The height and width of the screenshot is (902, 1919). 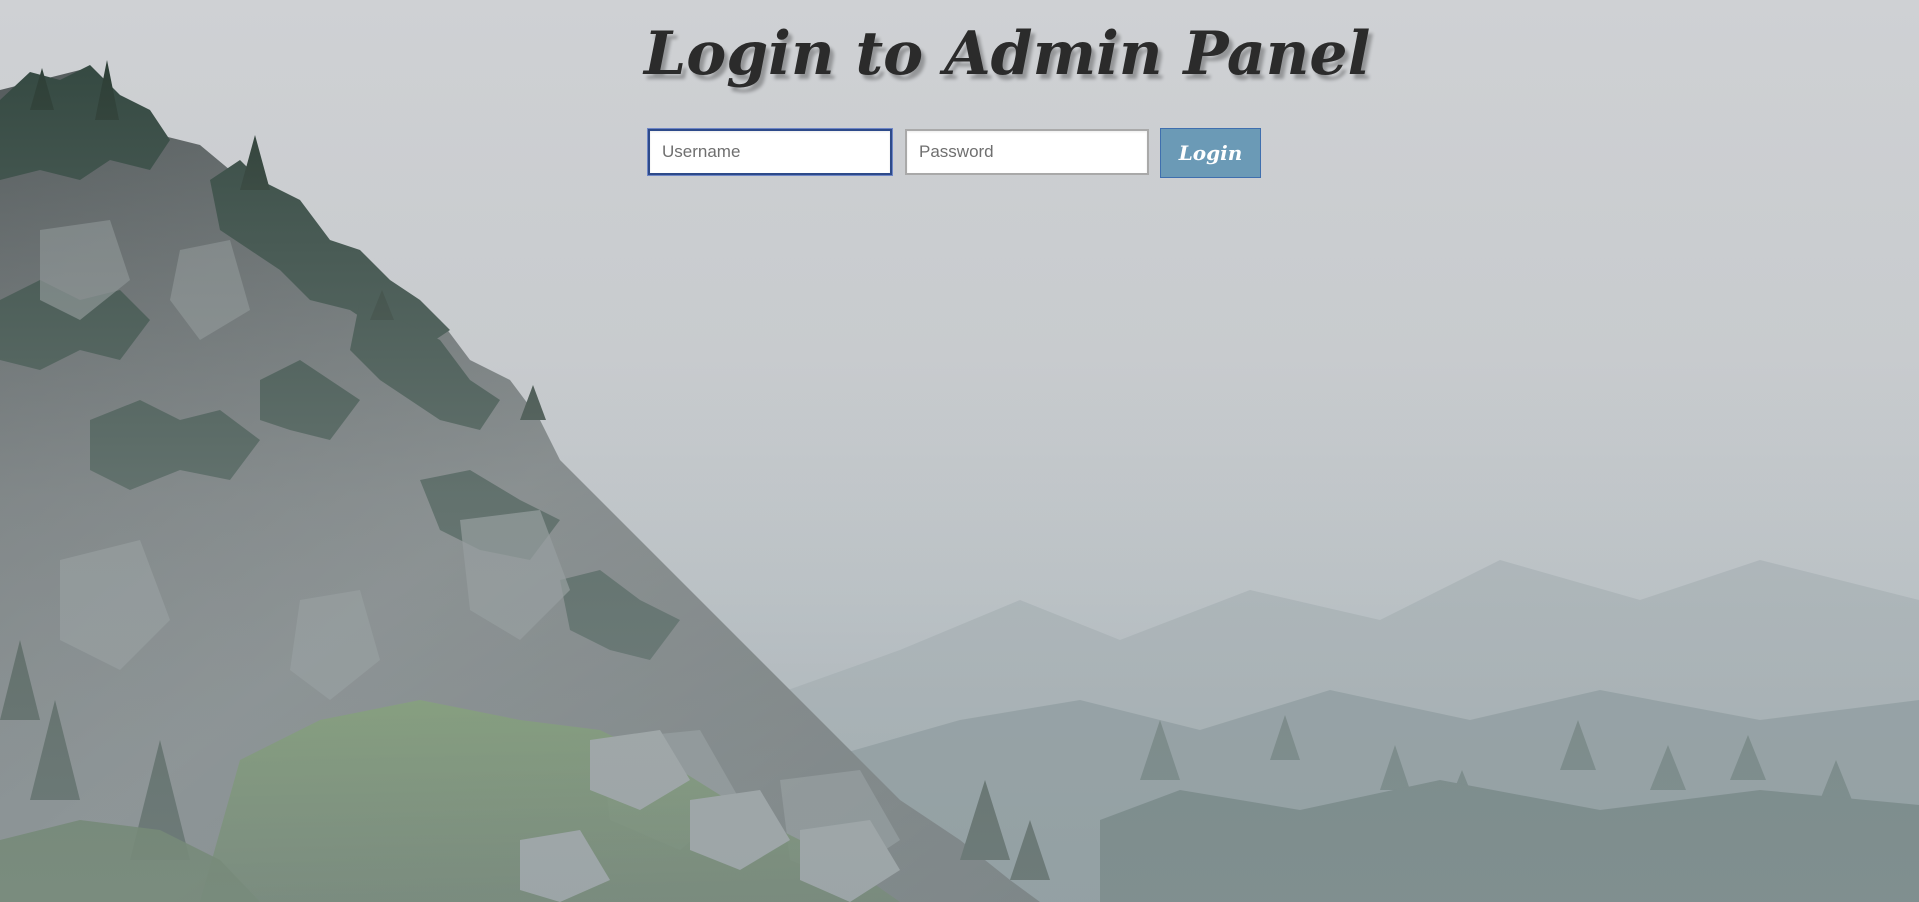 I want to click on login-button: Login, so click(x=1210, y=153).